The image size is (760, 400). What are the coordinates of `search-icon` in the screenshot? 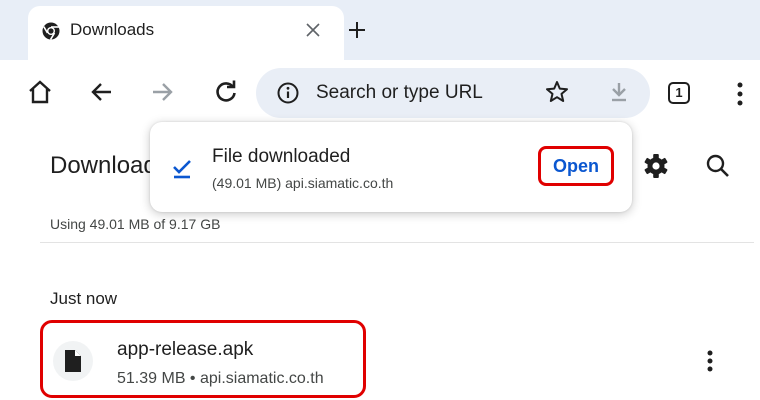 It's located at (718, 166).